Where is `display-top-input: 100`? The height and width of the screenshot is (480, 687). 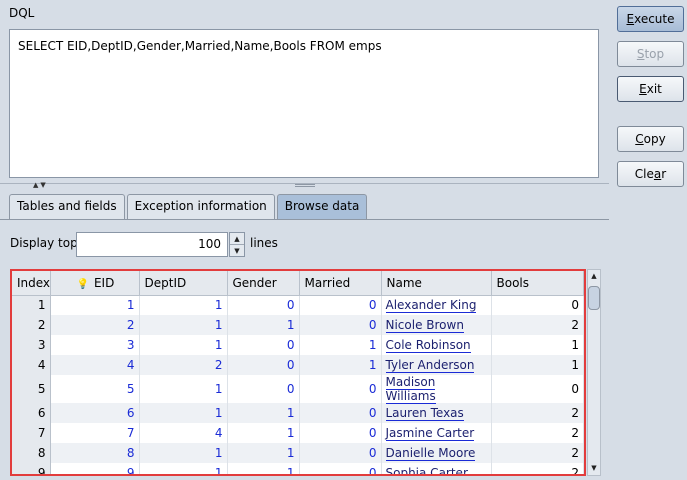
display-top-input: 100 is located at coordinates (152, 244).